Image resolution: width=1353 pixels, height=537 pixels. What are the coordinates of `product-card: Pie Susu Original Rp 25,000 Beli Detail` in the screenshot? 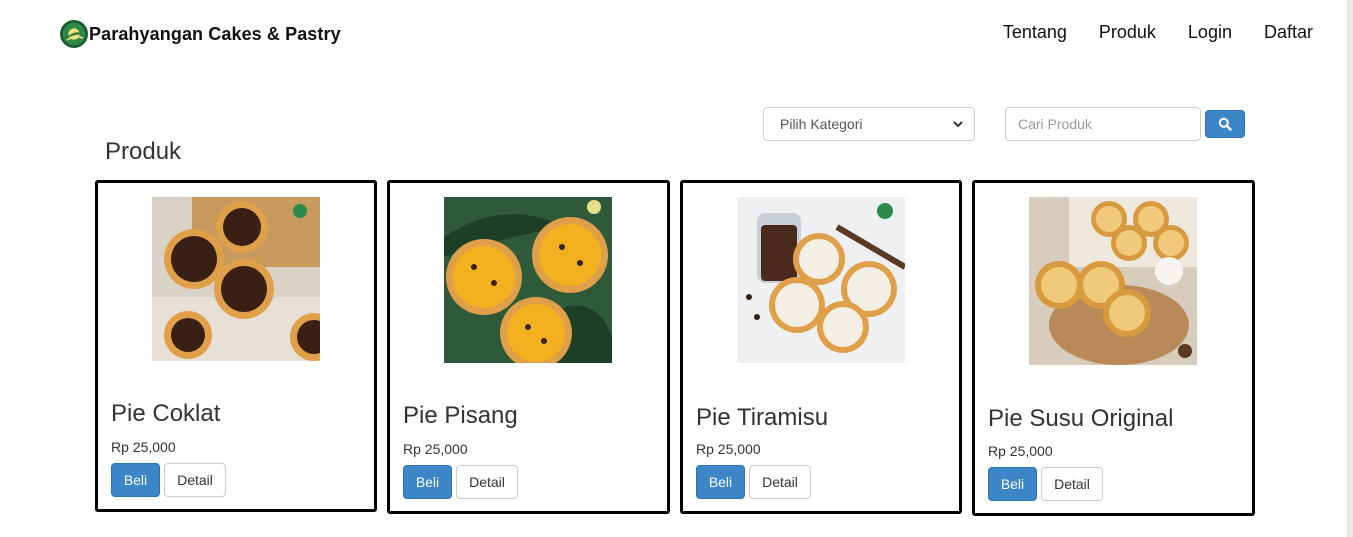 It's located at (1113, 348).